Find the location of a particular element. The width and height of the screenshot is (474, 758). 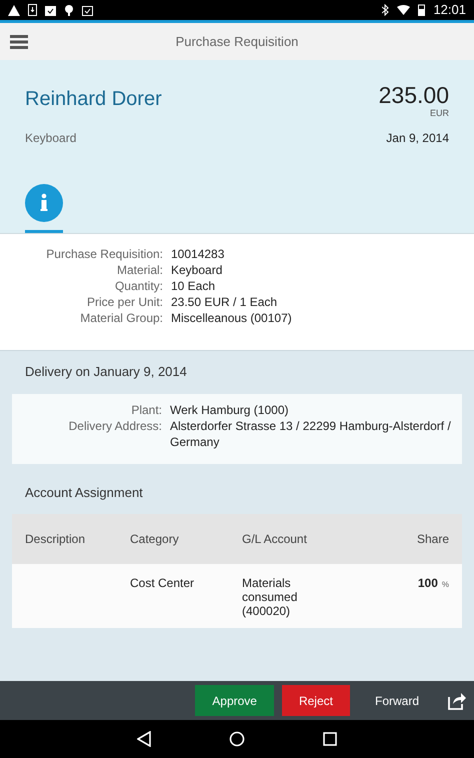

field-value: Keyboard is located at coordinates (197, 270).